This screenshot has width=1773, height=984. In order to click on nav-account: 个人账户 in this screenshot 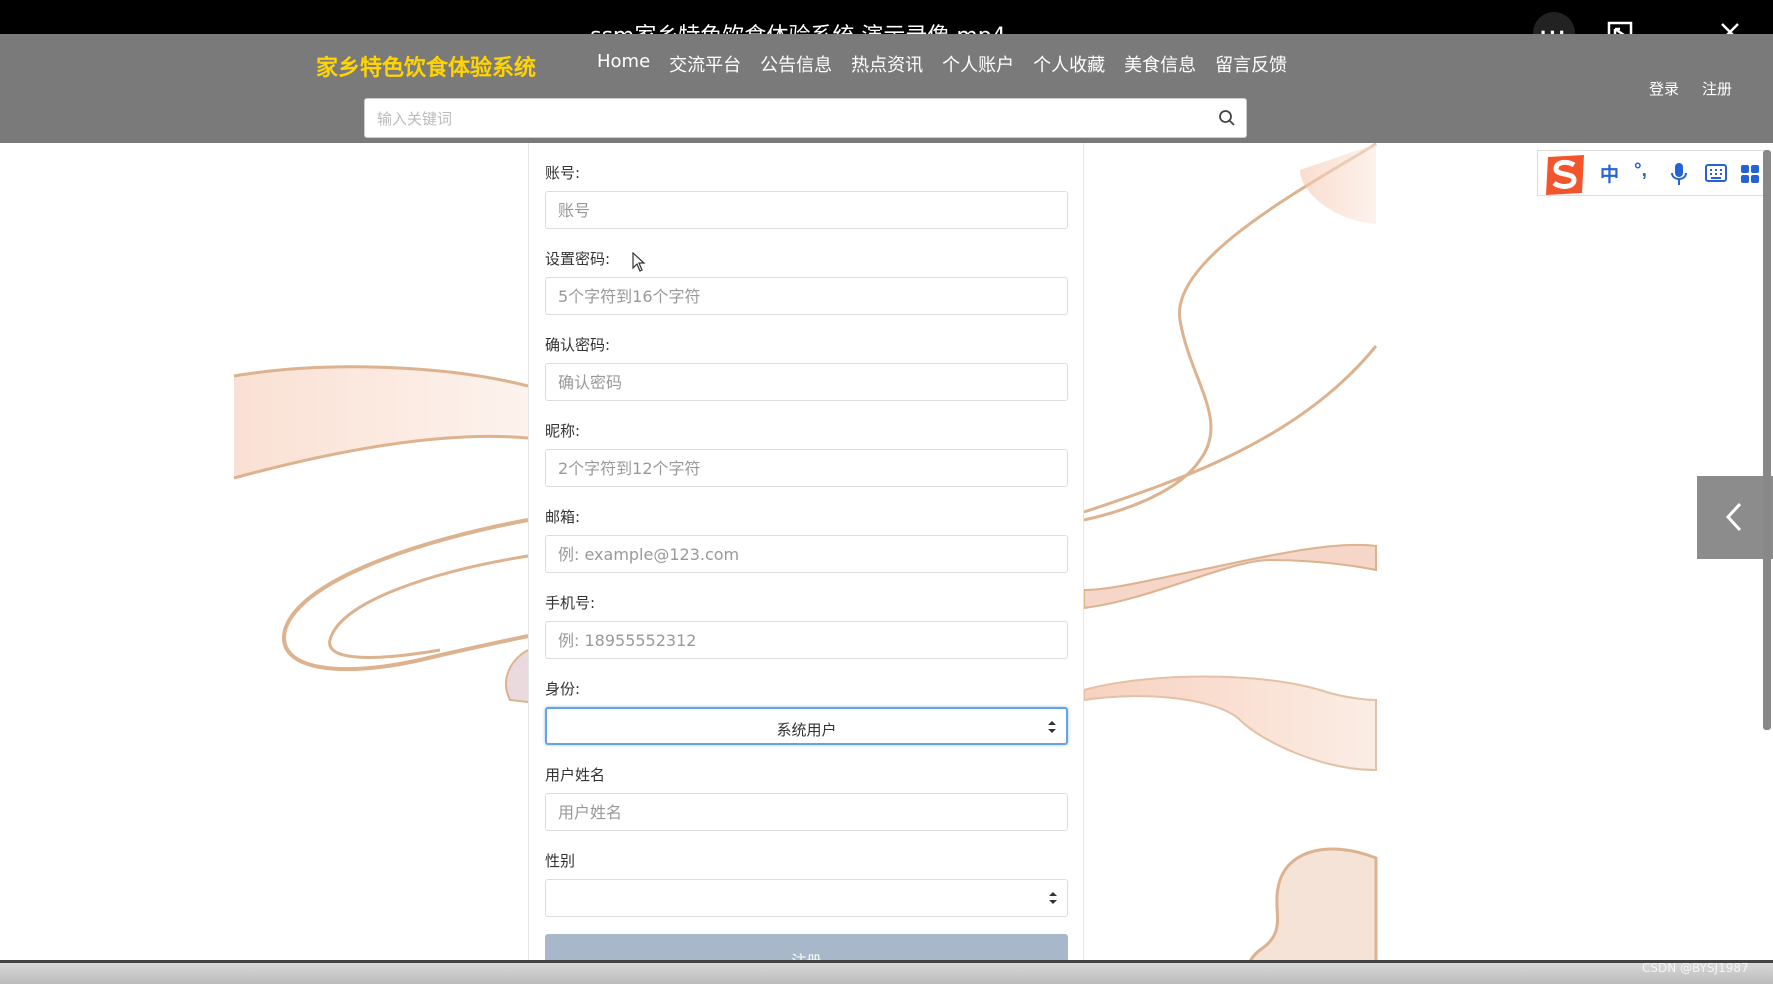, I will do `click(978, 64)`.